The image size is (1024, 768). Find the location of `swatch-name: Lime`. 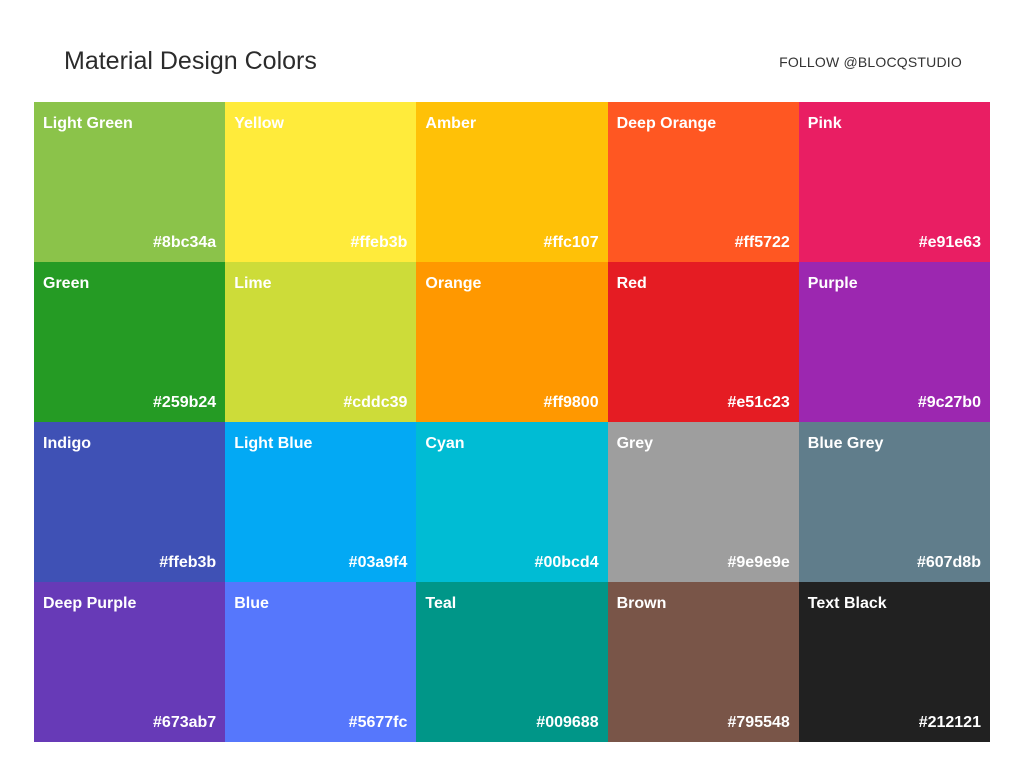

swatch-name: Lime is located at coordinates (253, 283).